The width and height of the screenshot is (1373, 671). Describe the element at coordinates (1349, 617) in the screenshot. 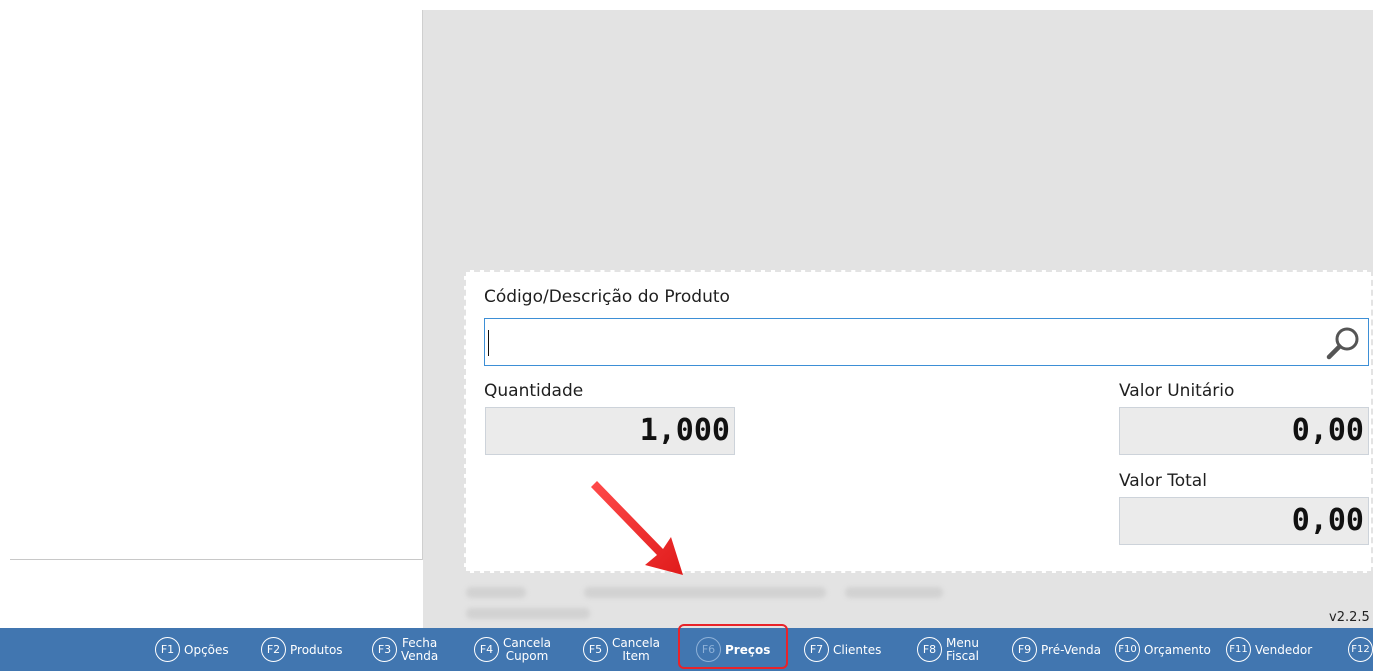

I see `version-label: v2.2.5` at that location.